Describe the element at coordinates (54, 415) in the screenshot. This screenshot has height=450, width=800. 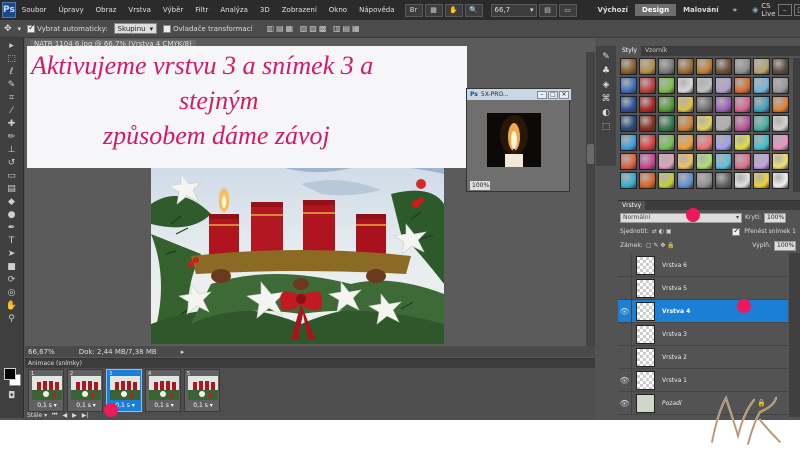
I see `first-frame-icon: ⏮` at that location.